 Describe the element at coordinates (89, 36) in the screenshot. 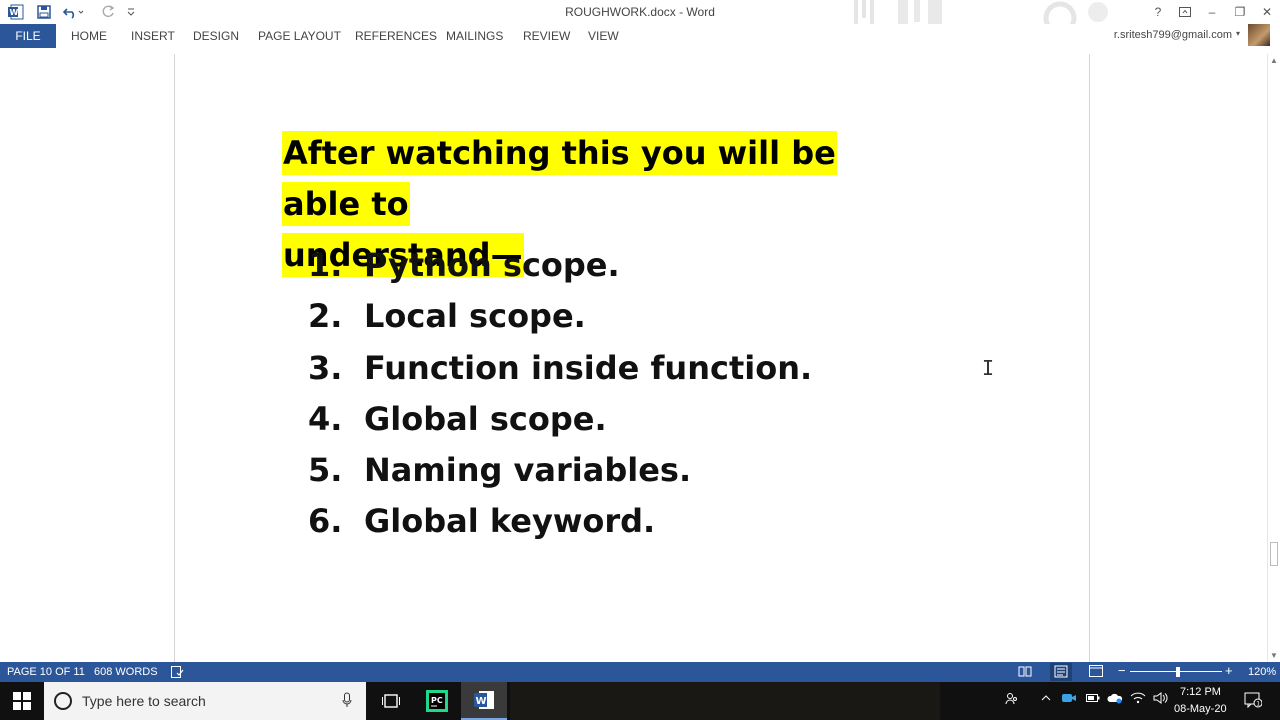

I see `tab-home: HOME` at that location.